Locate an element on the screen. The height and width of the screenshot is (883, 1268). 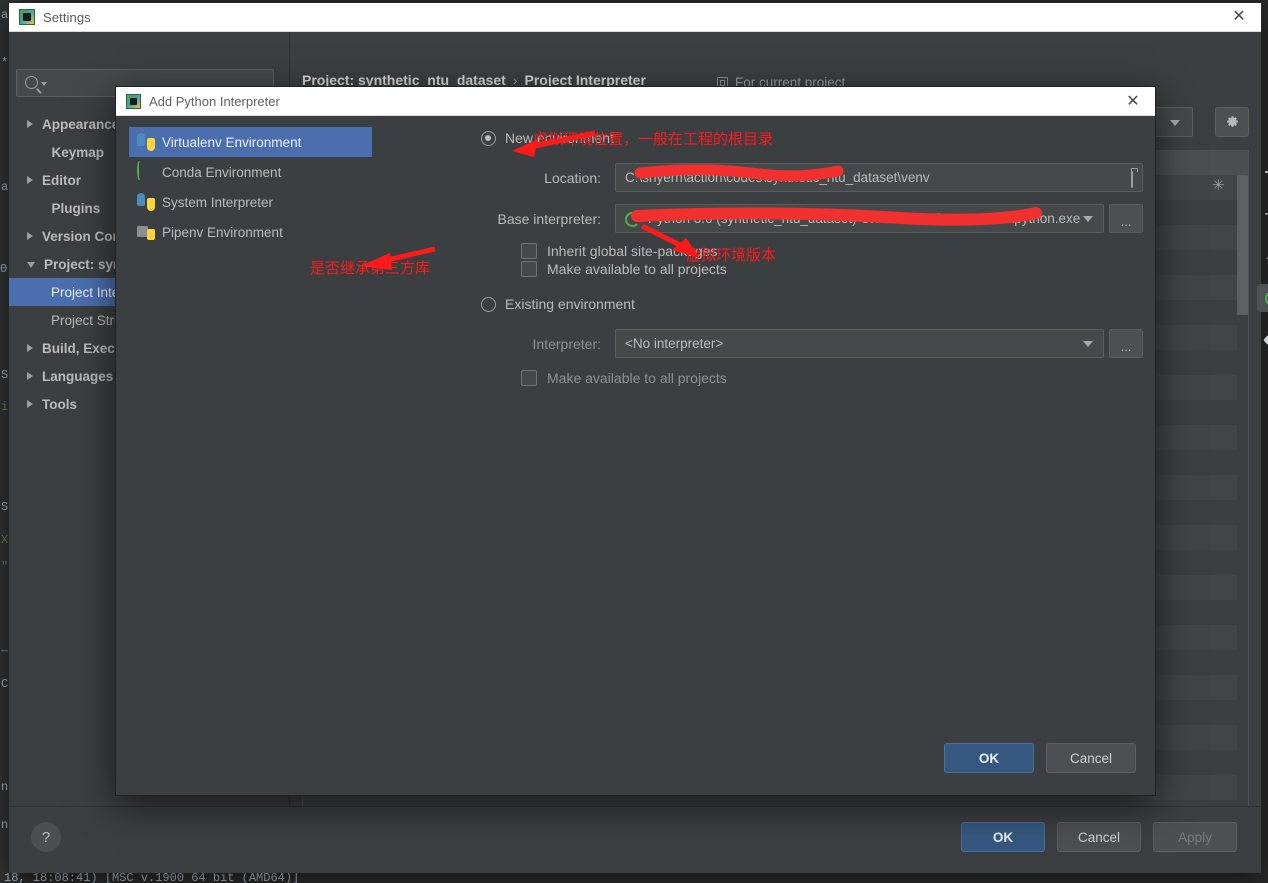
location-browse-button is located at coordinates (1132, 179).